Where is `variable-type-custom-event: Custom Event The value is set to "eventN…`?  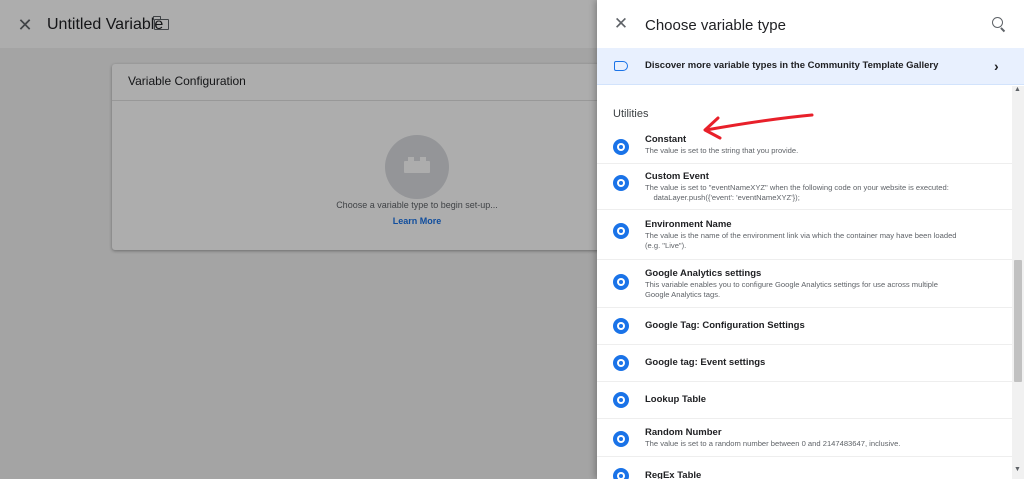
variable-type-custom-event: Custom Event The value is set to "eventN… is located at coordinates (804, 187).